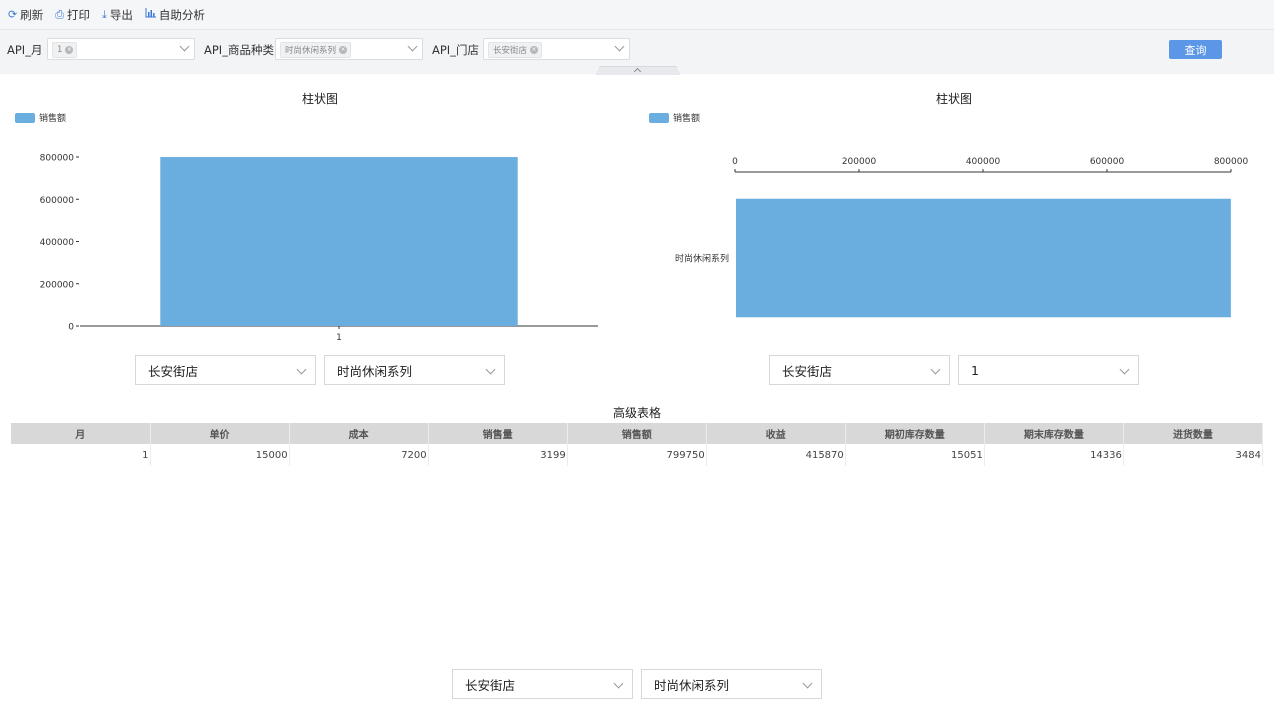 The height and width of the screenshot is (710, 1274). Describe the element at coordinates (455, 50) in the screenshot. I see `store-filter-label: API_门店` at that location.